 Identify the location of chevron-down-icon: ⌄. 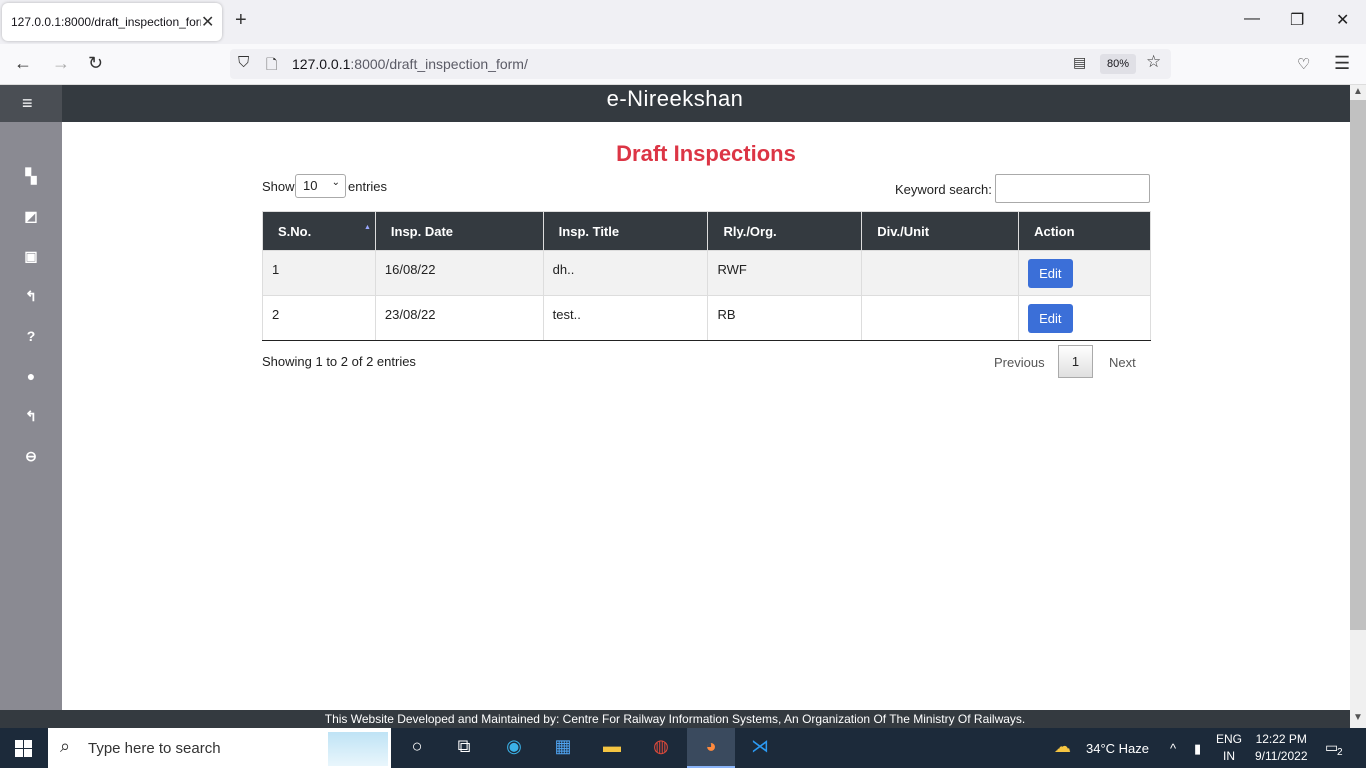
(335, 182).